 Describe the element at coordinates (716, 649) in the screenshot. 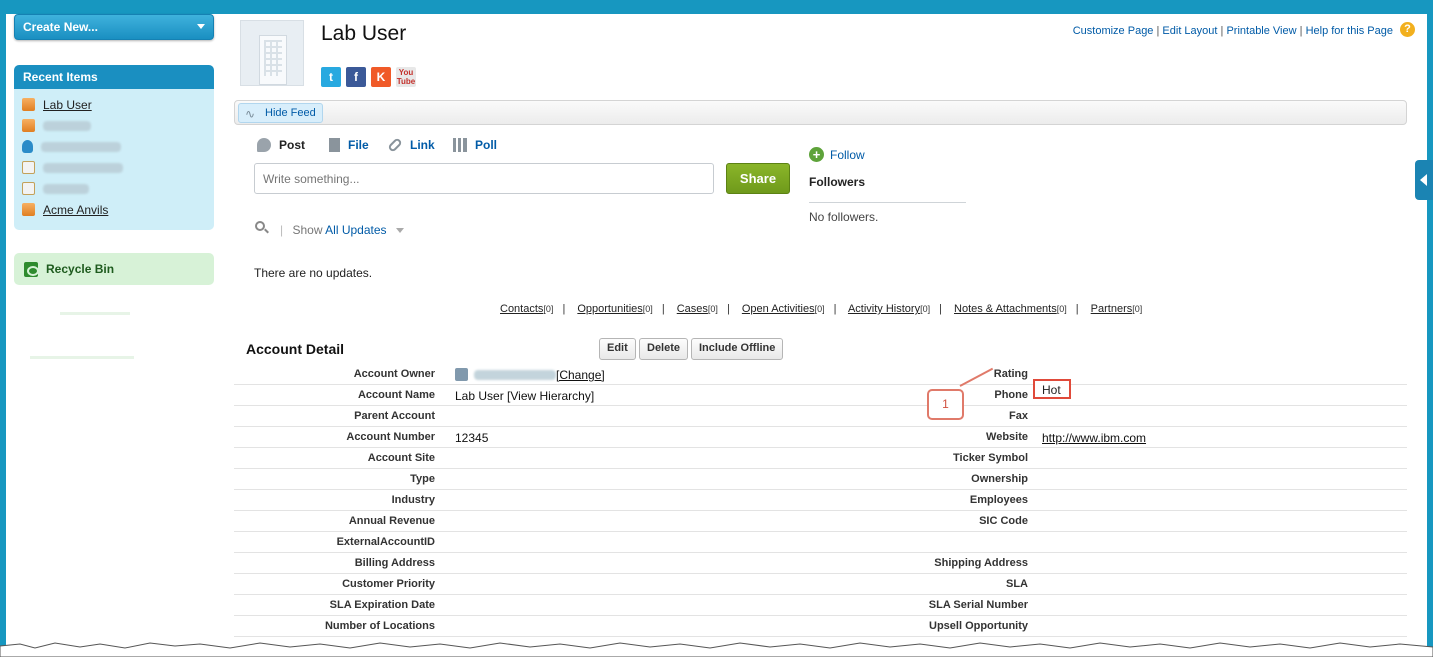

I see `torn-edge` at that location.